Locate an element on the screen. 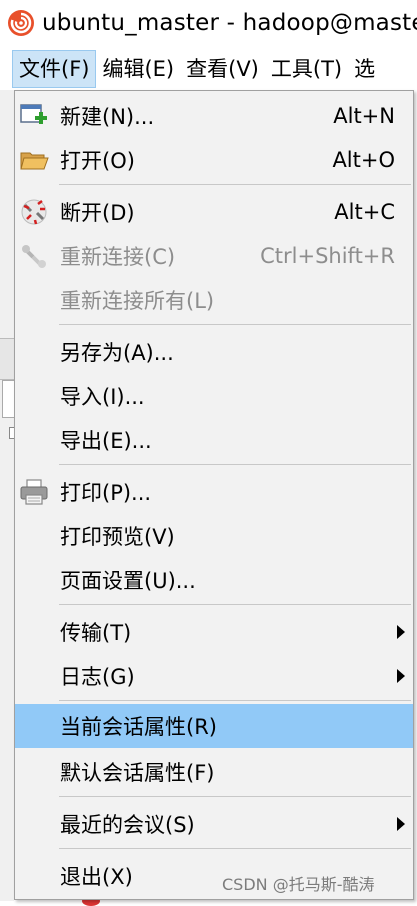 The height and width of the screenshot is (906, 417). menu-view: 查看(V) is located at coordinates (222, 69).